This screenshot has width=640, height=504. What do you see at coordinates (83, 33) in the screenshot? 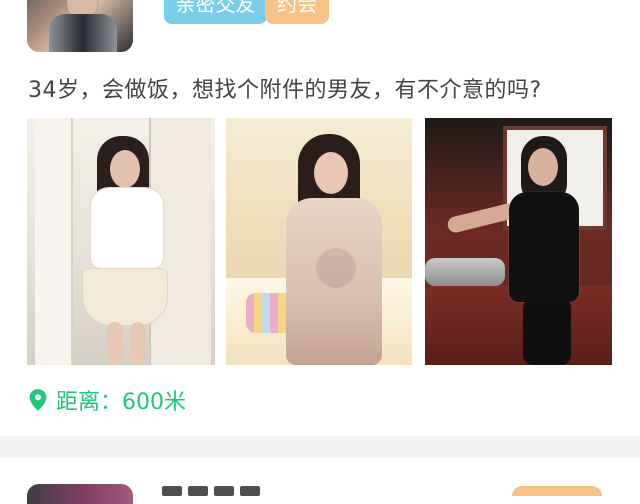
I see `avatar-clothing` at bounding box center [83, 33].